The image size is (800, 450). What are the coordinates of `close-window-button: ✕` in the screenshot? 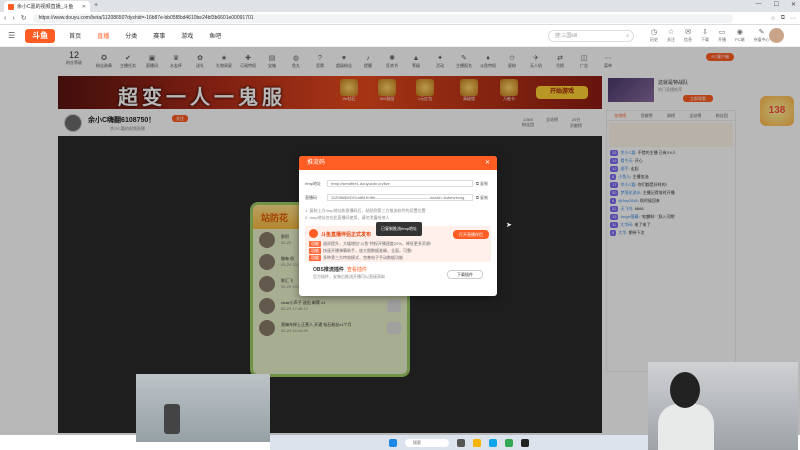 It's located at (793, 4).